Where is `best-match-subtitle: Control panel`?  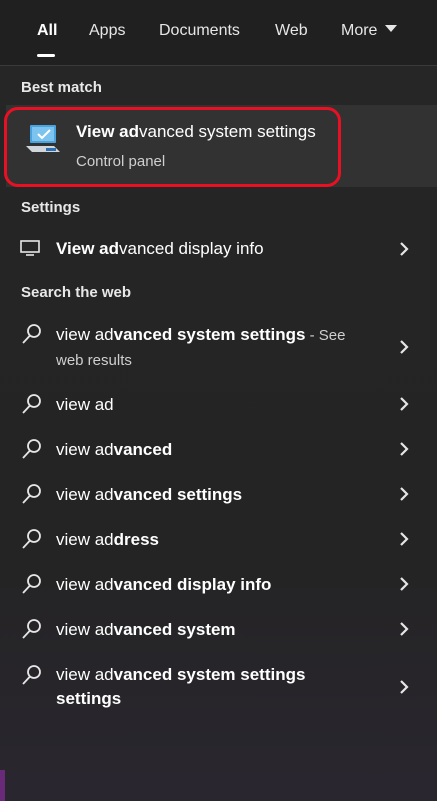 best-match-subtitle: Control panel is located at coordinates (121, 161).